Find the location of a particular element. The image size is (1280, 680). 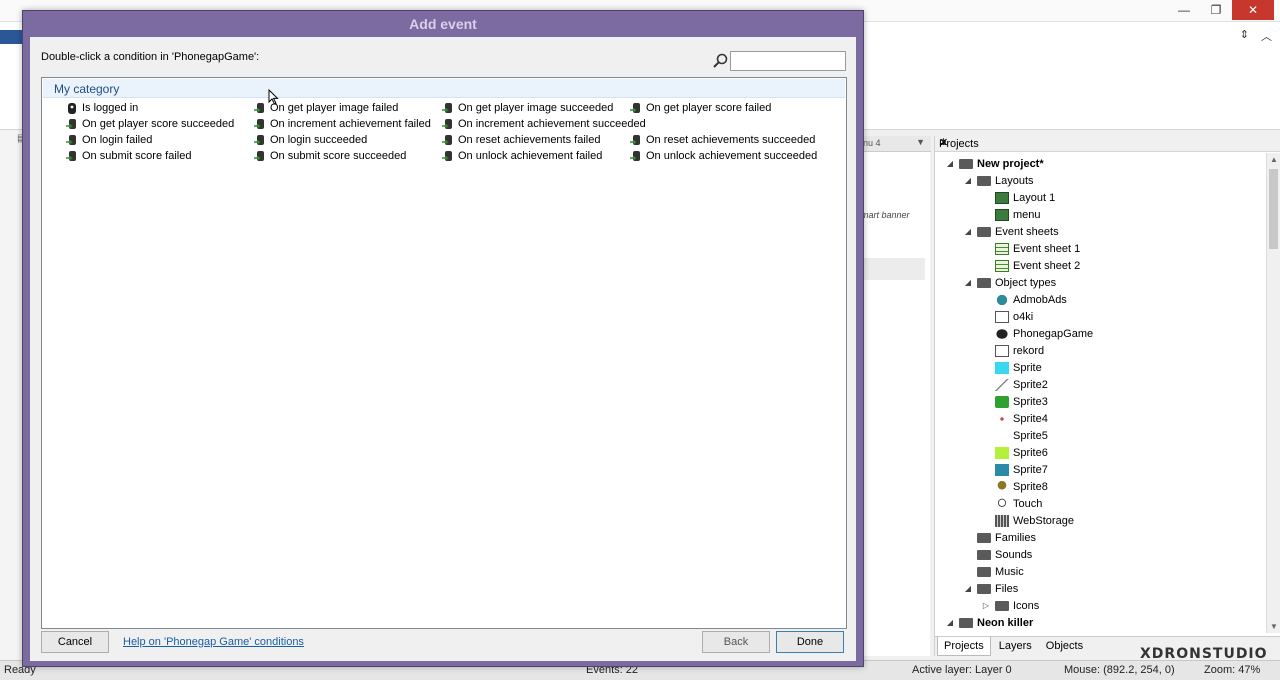

help-link: Help on 'Phonegap Game' conditions is located at coordinates (213, 642).